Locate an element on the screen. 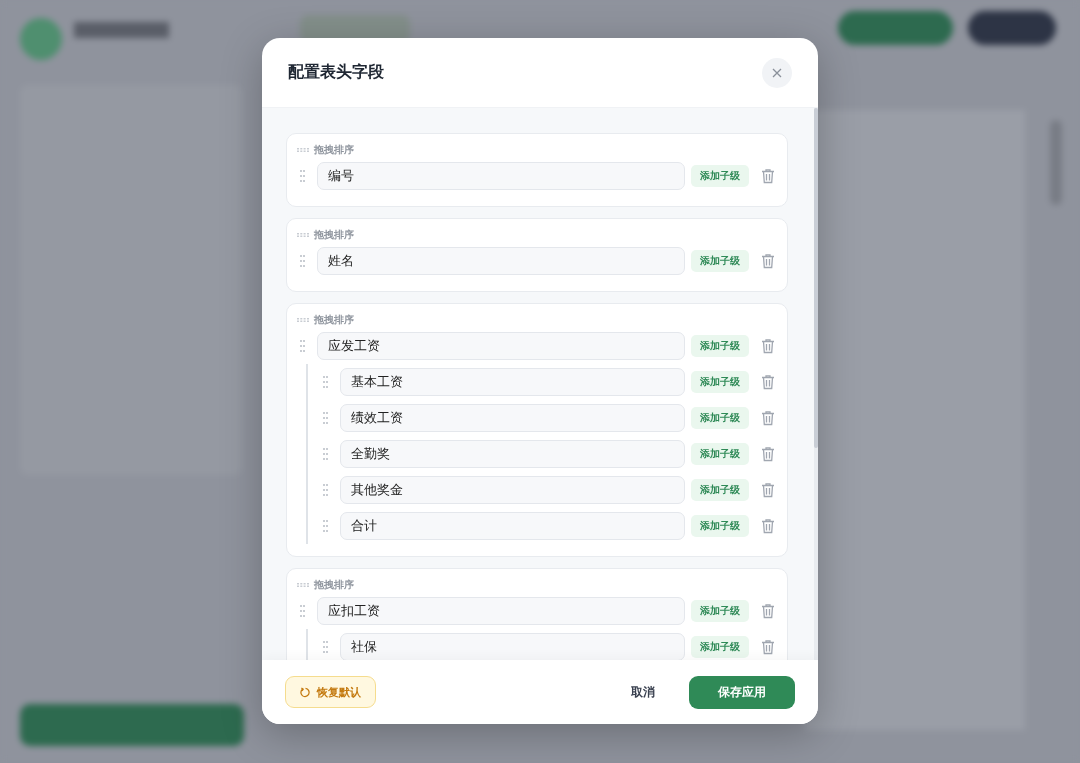 Image resolution: width=1080 pixels, height=763 pixels. field-name-input: 应扣工资 is located at coordinates (501, 611).